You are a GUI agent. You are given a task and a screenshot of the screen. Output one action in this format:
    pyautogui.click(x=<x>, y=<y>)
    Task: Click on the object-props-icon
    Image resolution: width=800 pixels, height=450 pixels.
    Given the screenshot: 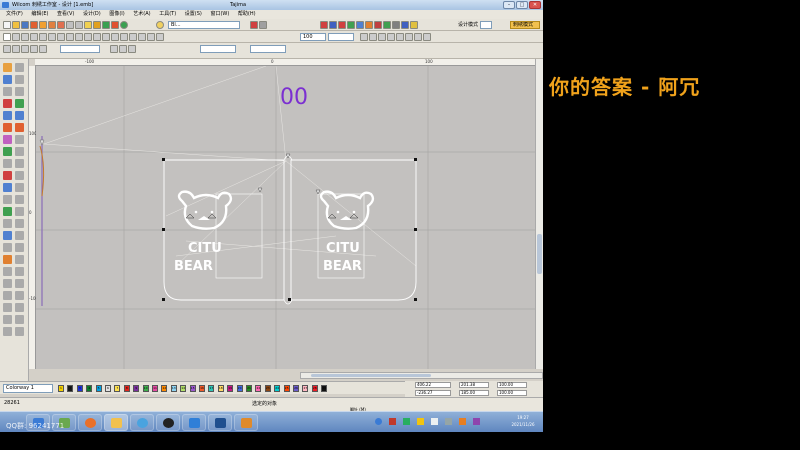 What is the action you would take?
    pyautogui.click(x=7, y=49)
    